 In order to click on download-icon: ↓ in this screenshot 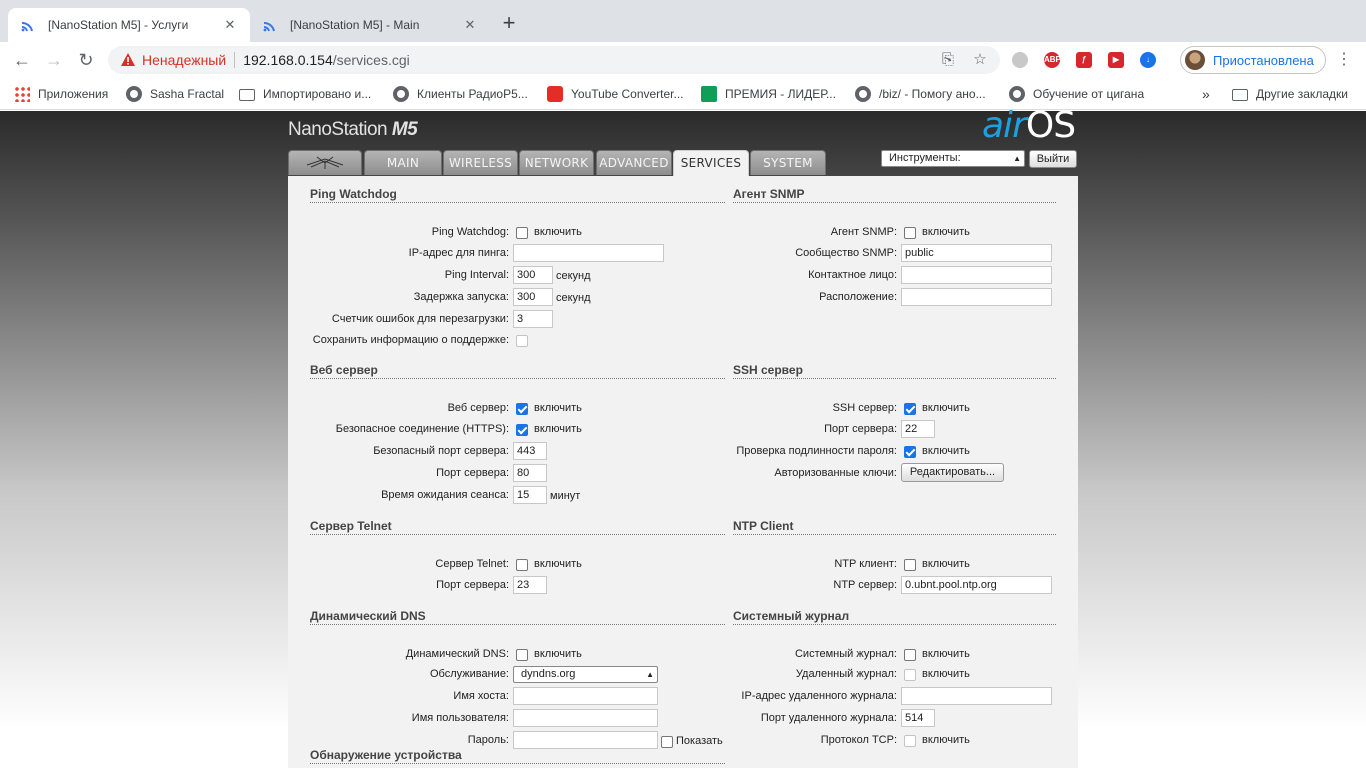, I will do `click(1148, 60)`.